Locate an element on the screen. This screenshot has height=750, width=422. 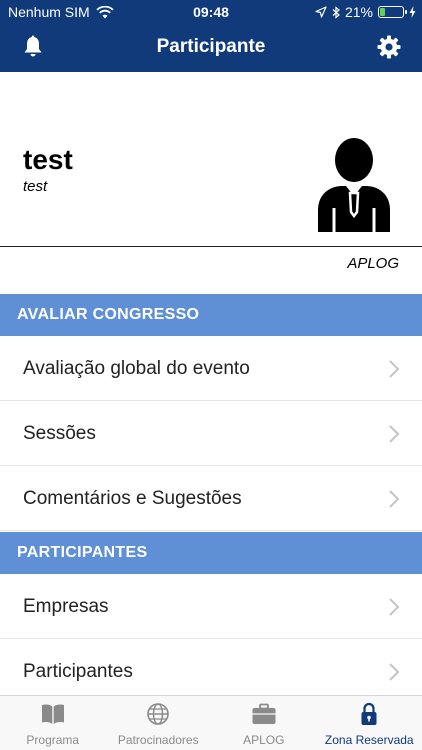
book-icon is located at coordinates (52, 714).